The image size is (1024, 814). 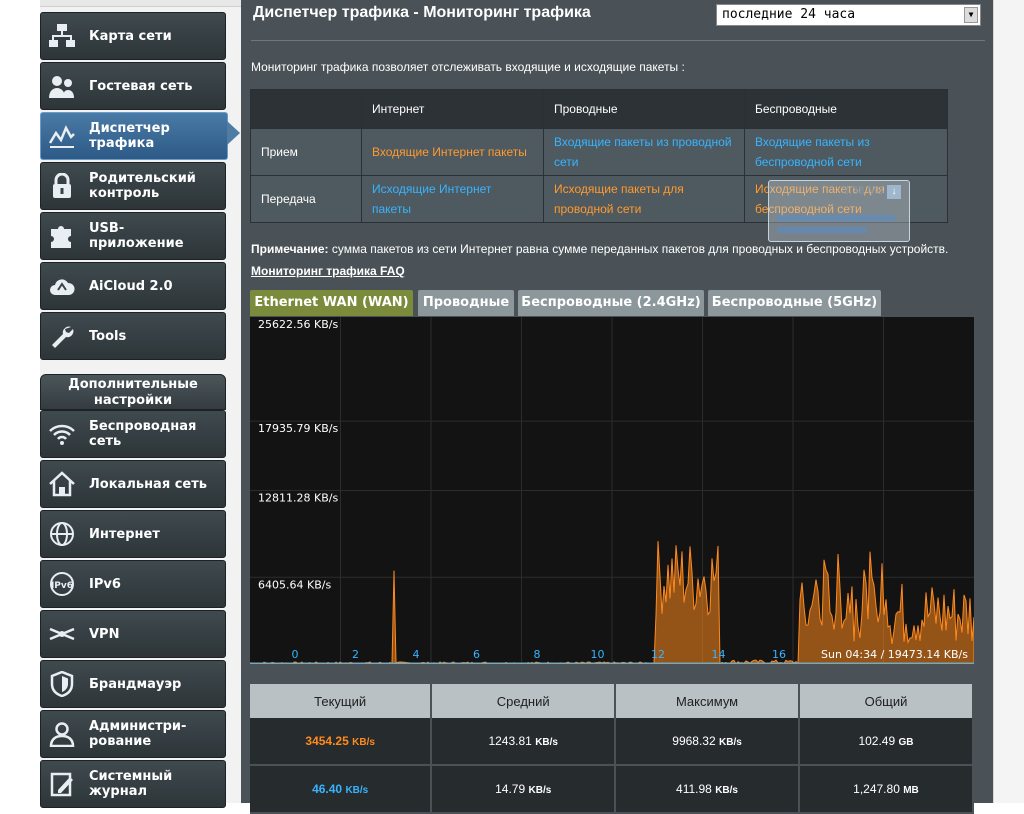 What do you see at coordinates (62, 684) in the screenshot?
I see `shield-icon` at bounding box center [62, 684].